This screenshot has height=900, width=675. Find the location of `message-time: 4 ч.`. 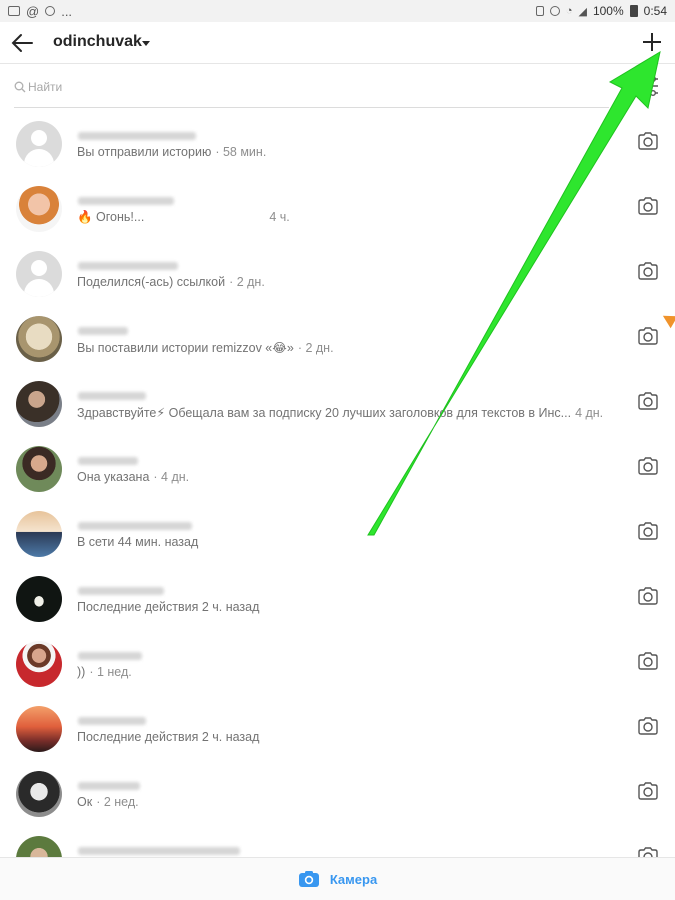

message-time: 4 ч. is located at coordinates (279, 217).